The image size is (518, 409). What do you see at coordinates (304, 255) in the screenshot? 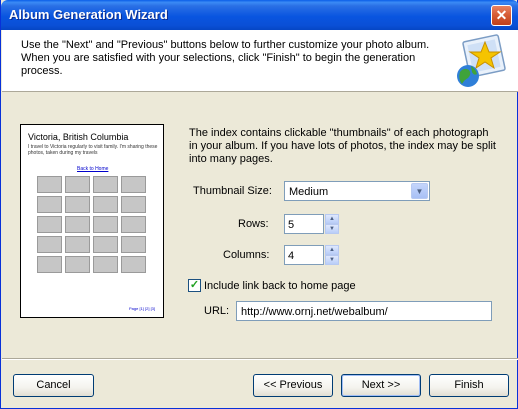
I see `columns-input: 4` at bounding box center [304, 255].